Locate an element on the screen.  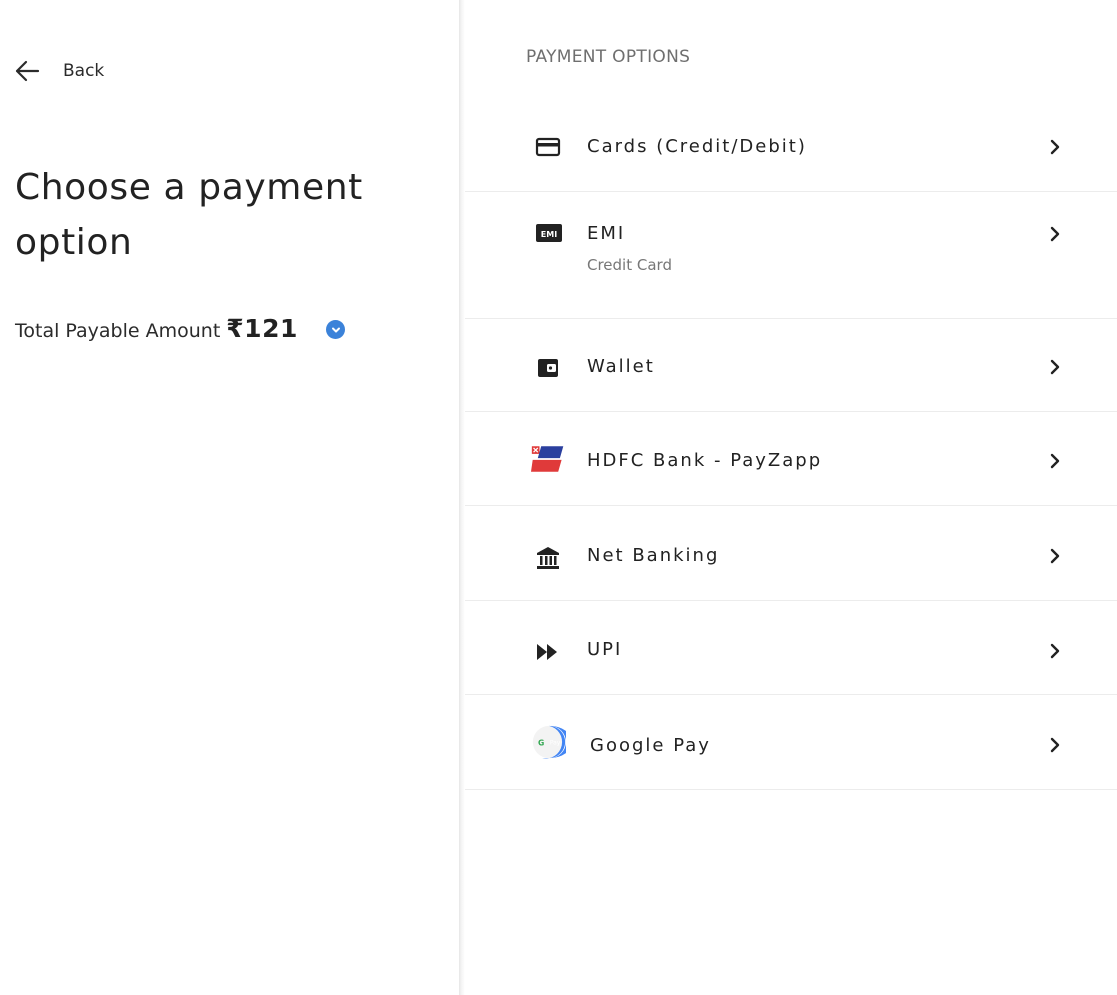
total-payable: Total Payable Amount ₹121 is located at coordinates (156, 328).